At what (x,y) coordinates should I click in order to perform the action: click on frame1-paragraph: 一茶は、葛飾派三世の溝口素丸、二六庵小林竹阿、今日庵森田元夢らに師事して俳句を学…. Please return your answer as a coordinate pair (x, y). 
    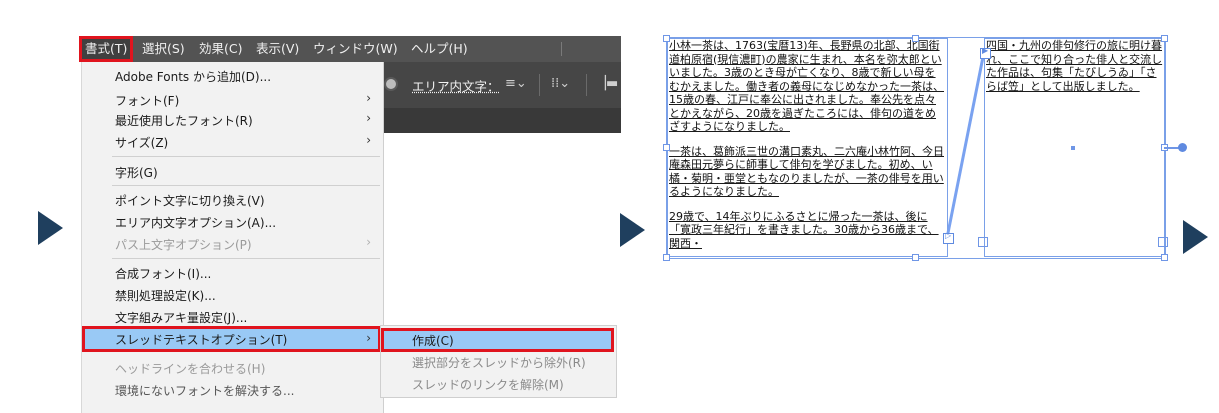
    Looking at the image, I should click on (806, 171).